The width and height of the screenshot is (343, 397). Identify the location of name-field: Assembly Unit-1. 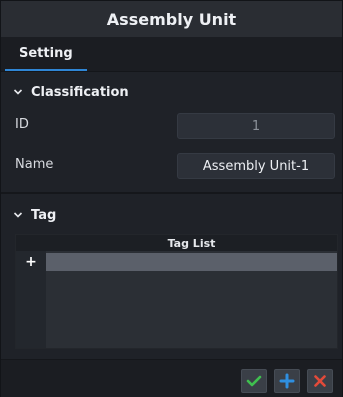
(256, 166).